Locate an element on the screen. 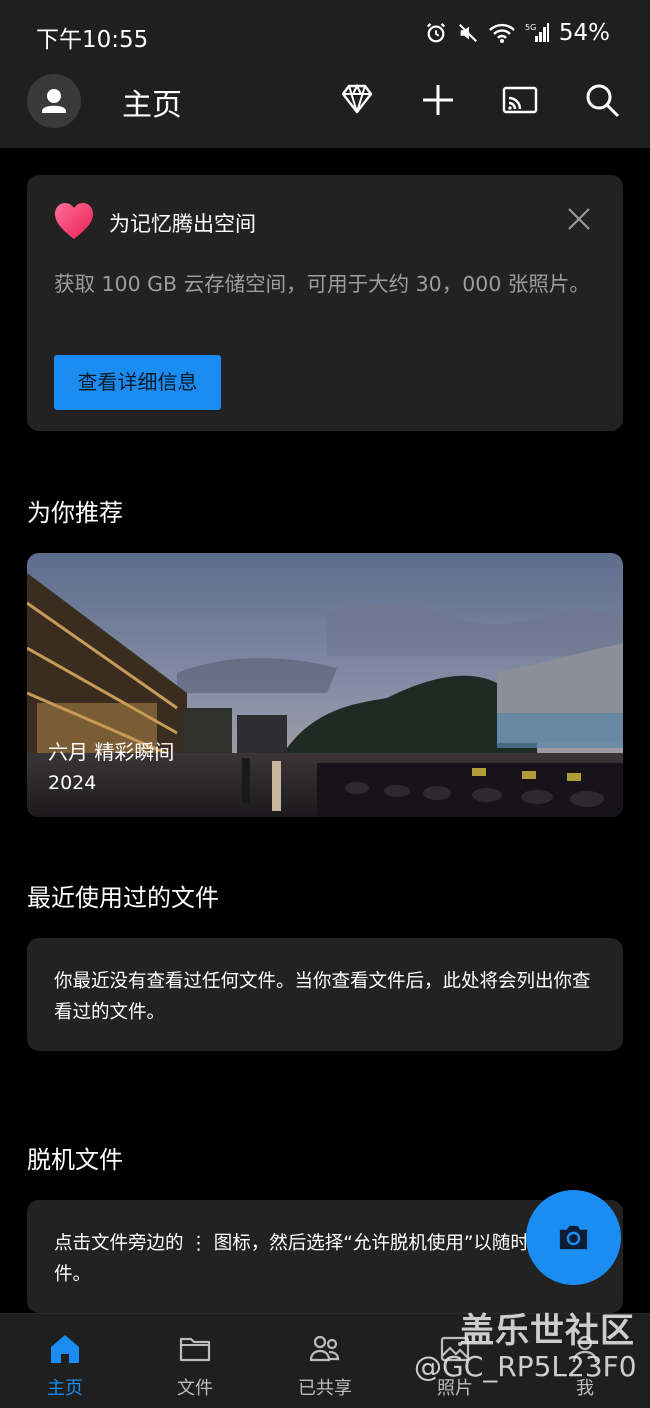 Image resolution: width=650 pixels, height=1408 pixels. offline-files-section-title: 脱机文件 is located at coordinates (75, 1160).